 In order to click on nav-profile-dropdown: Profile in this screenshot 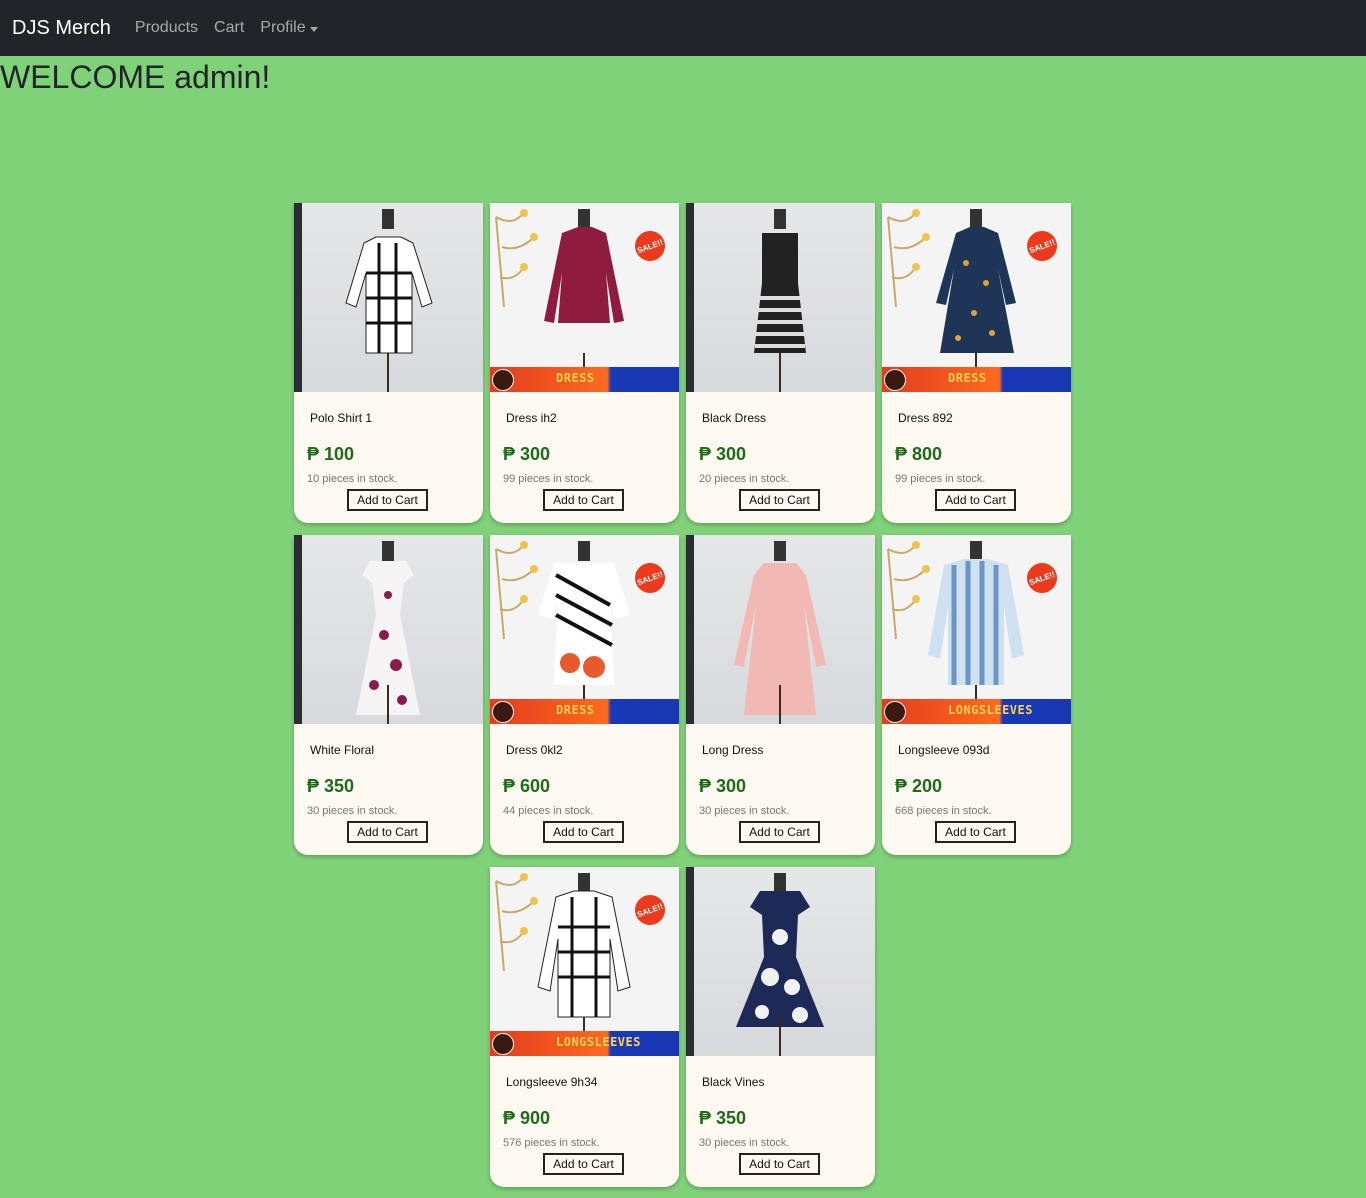, I will do `click(289, 28)`.